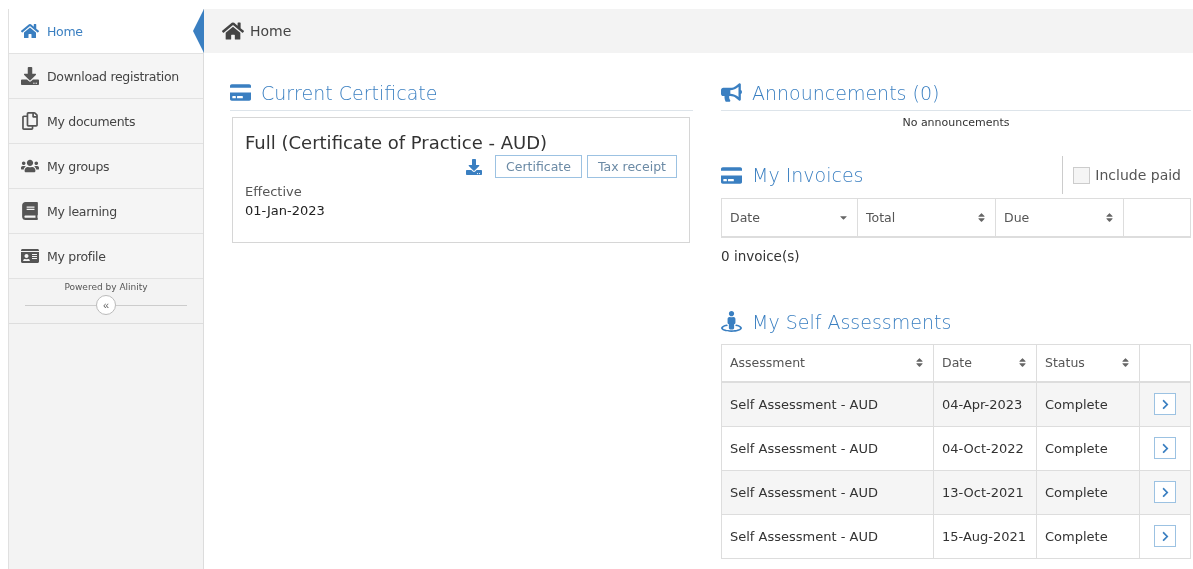 This screenshot has width=1193, height=569. What do you see at coordinates (956, 123) in the screenshot?
I see `empty-message: No announcements` at bounding box center [956, 123].